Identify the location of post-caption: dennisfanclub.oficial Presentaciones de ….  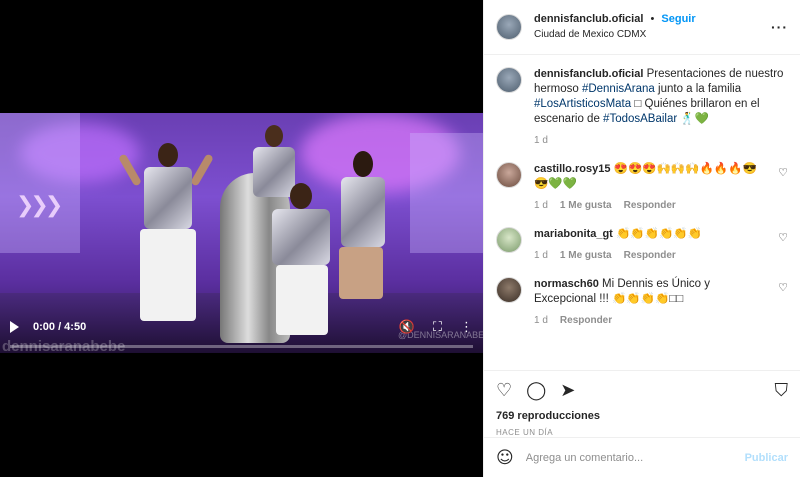
(642, 106).